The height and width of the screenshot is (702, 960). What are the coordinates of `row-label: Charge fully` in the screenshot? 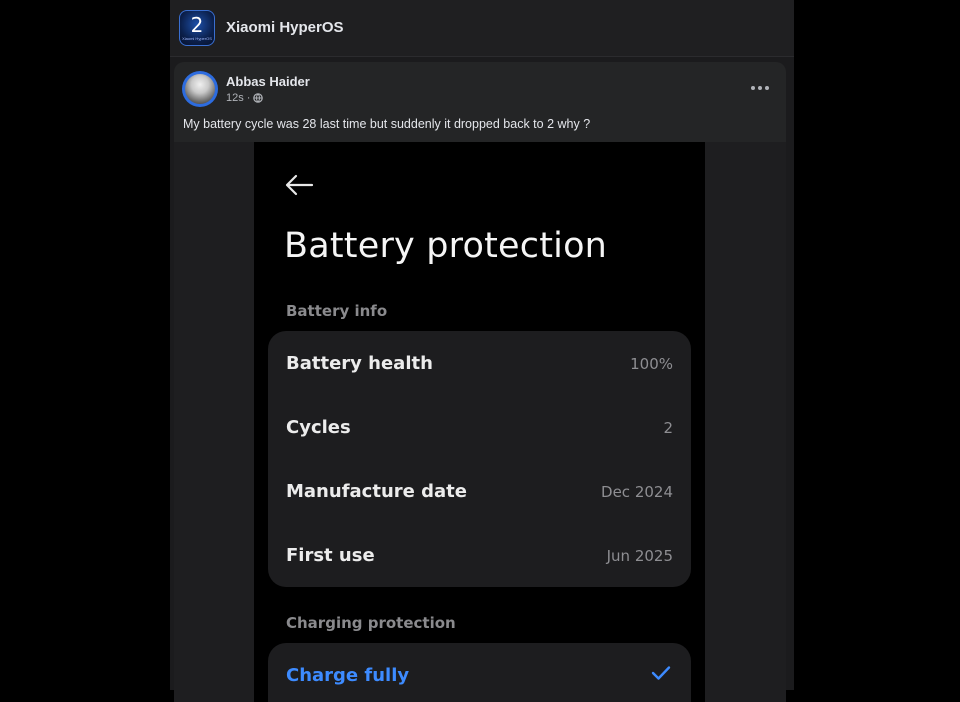 It's located at (348, 675).